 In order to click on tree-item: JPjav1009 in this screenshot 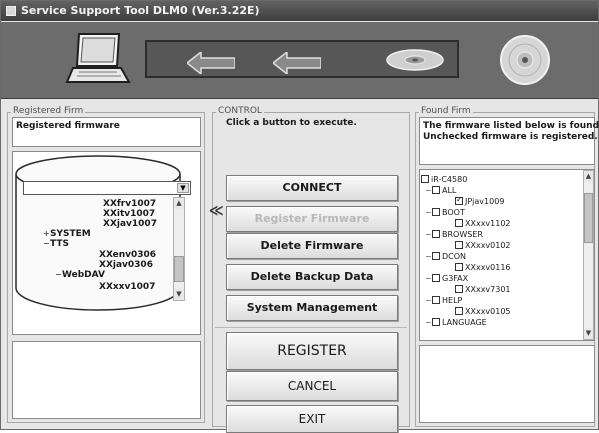, I will do `click(480, 201)`.